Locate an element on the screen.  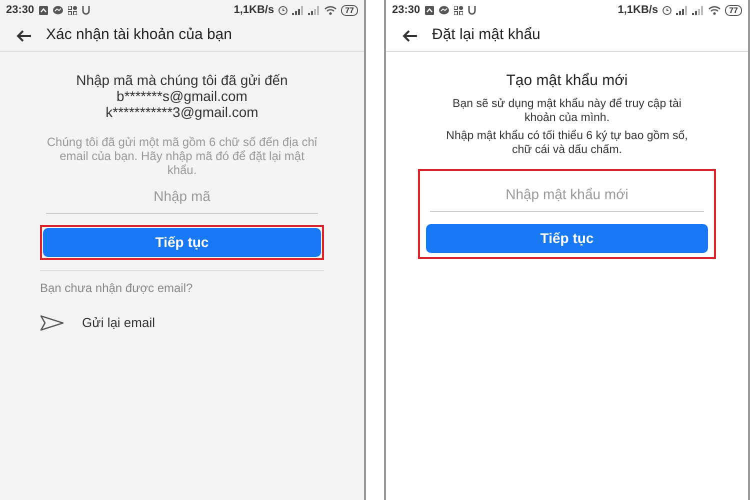
message-line: b*******s@gmail.com is located at coordinates (182, 96).